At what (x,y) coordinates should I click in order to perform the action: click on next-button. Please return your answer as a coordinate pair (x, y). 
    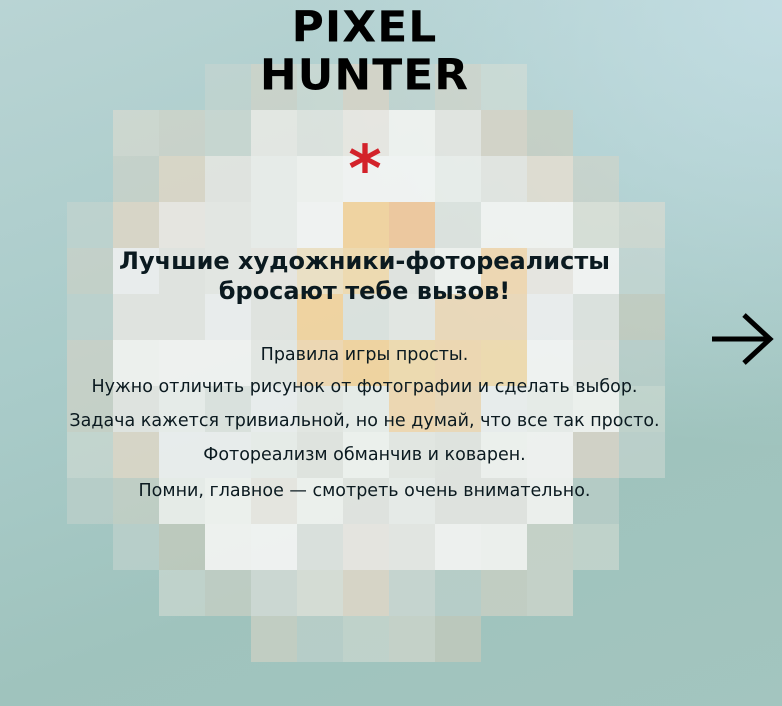
    Looking at the image, I should click on (743, 339).